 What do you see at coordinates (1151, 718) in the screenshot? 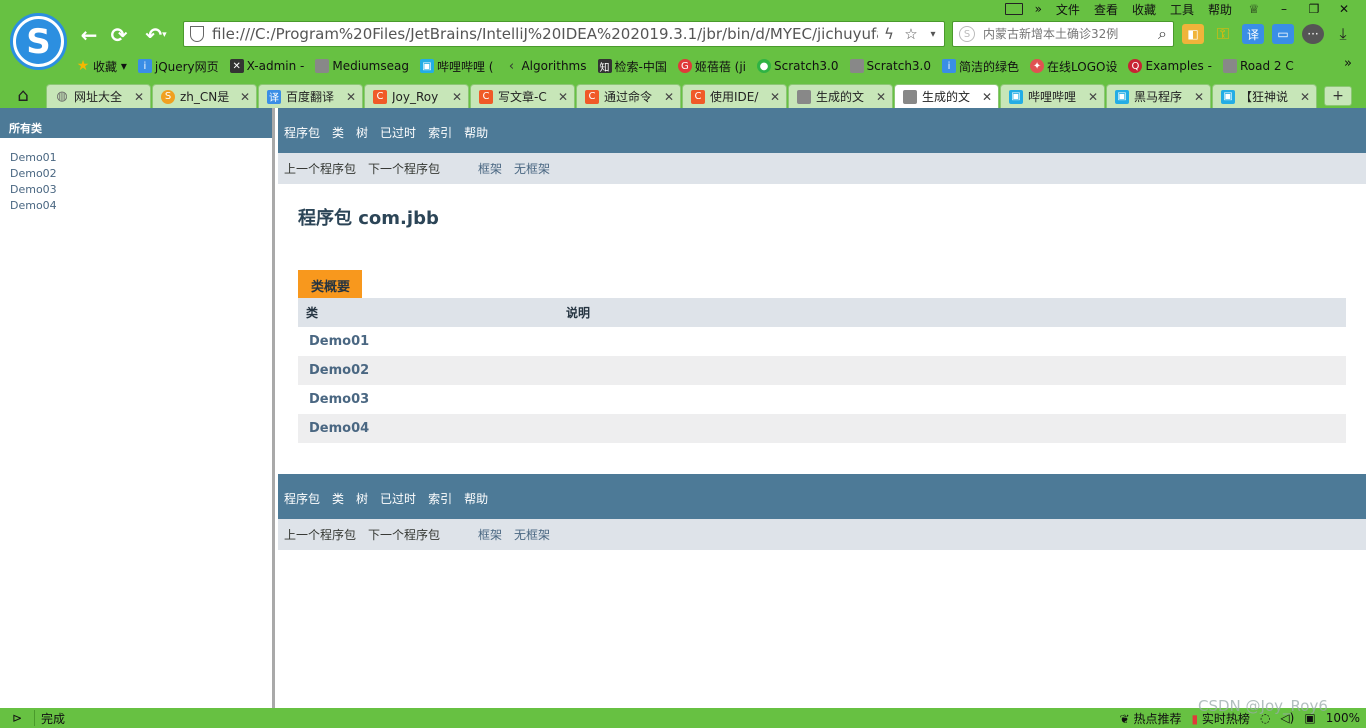
I see `hot-recommend: ❦ 热点推荐` at bounding box center [1151, 718].